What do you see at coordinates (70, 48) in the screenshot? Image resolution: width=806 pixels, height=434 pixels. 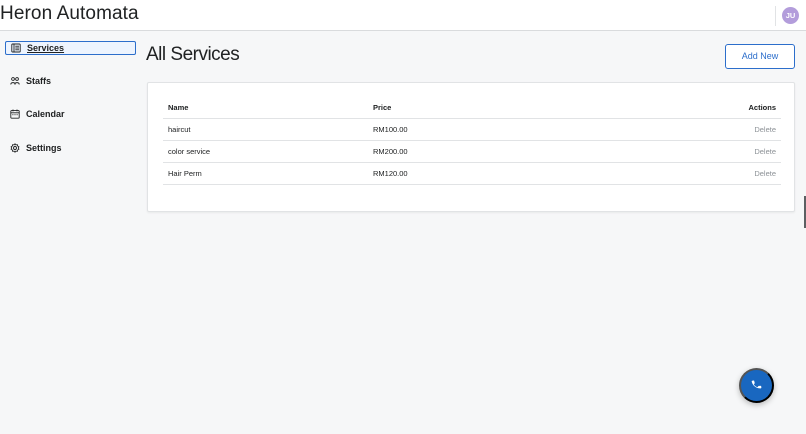 I see `sidebar-item-services: Services` at bounding box center [70, 48].